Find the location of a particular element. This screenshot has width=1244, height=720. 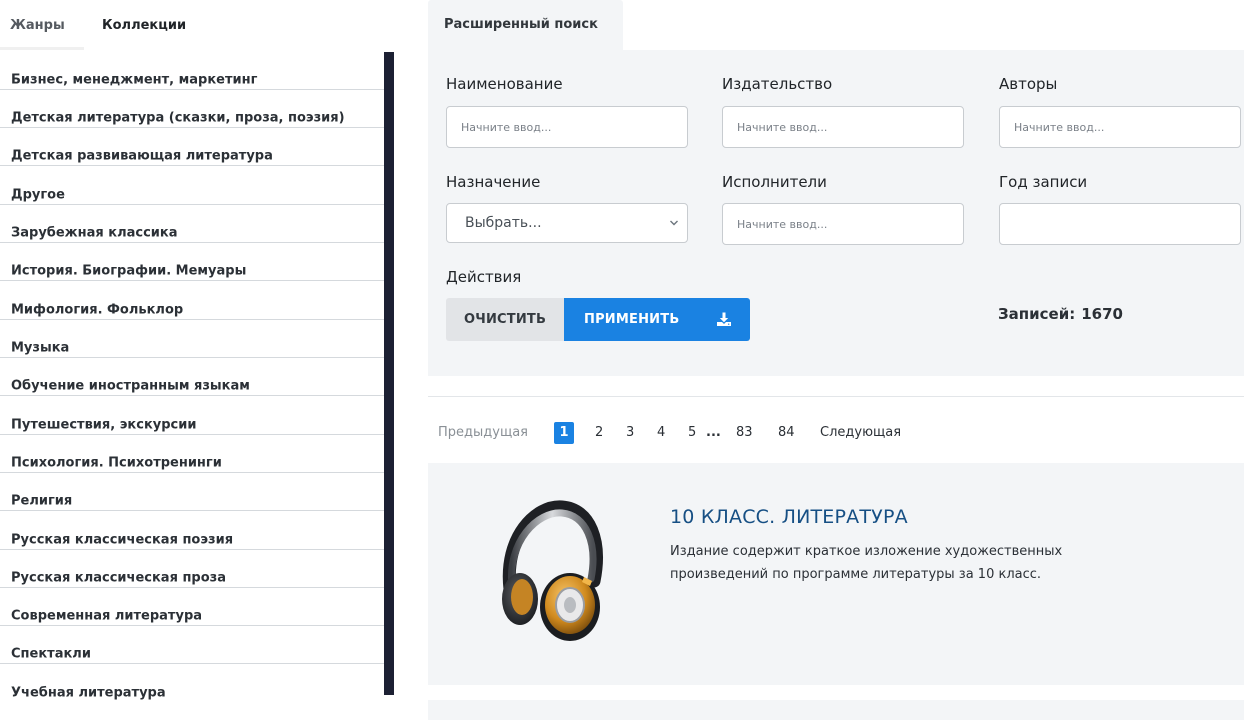

pagination-page-2: 2 is located at coordinates (599, 433).